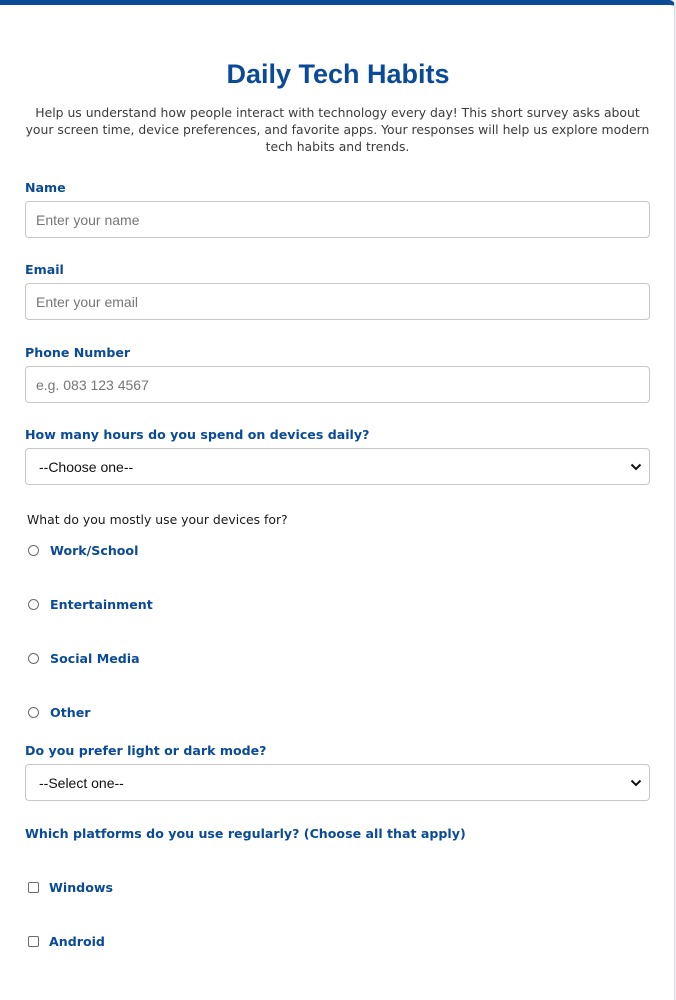  Describe the element at coordinates (70, 712) in the screenshot. I see `usage-option-label: Other` at that location.